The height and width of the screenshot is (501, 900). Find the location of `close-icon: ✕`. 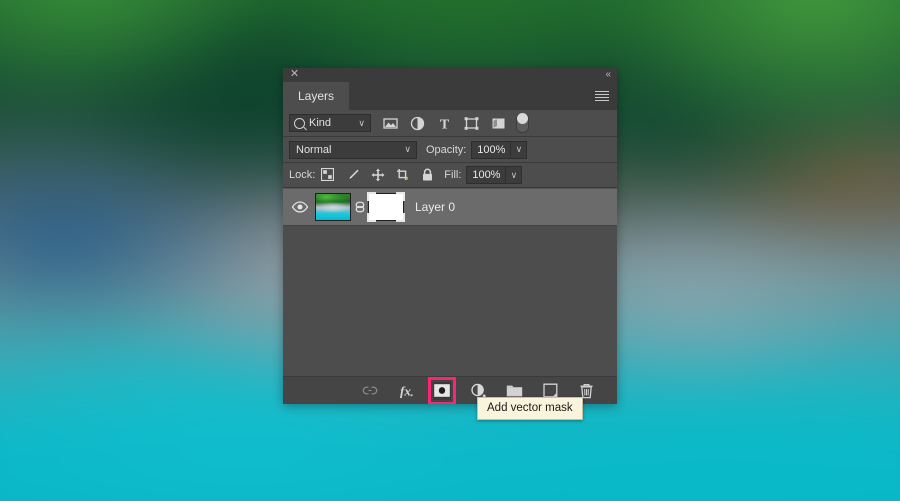

close-icon: ✕ is located at coordinates (294, 74).